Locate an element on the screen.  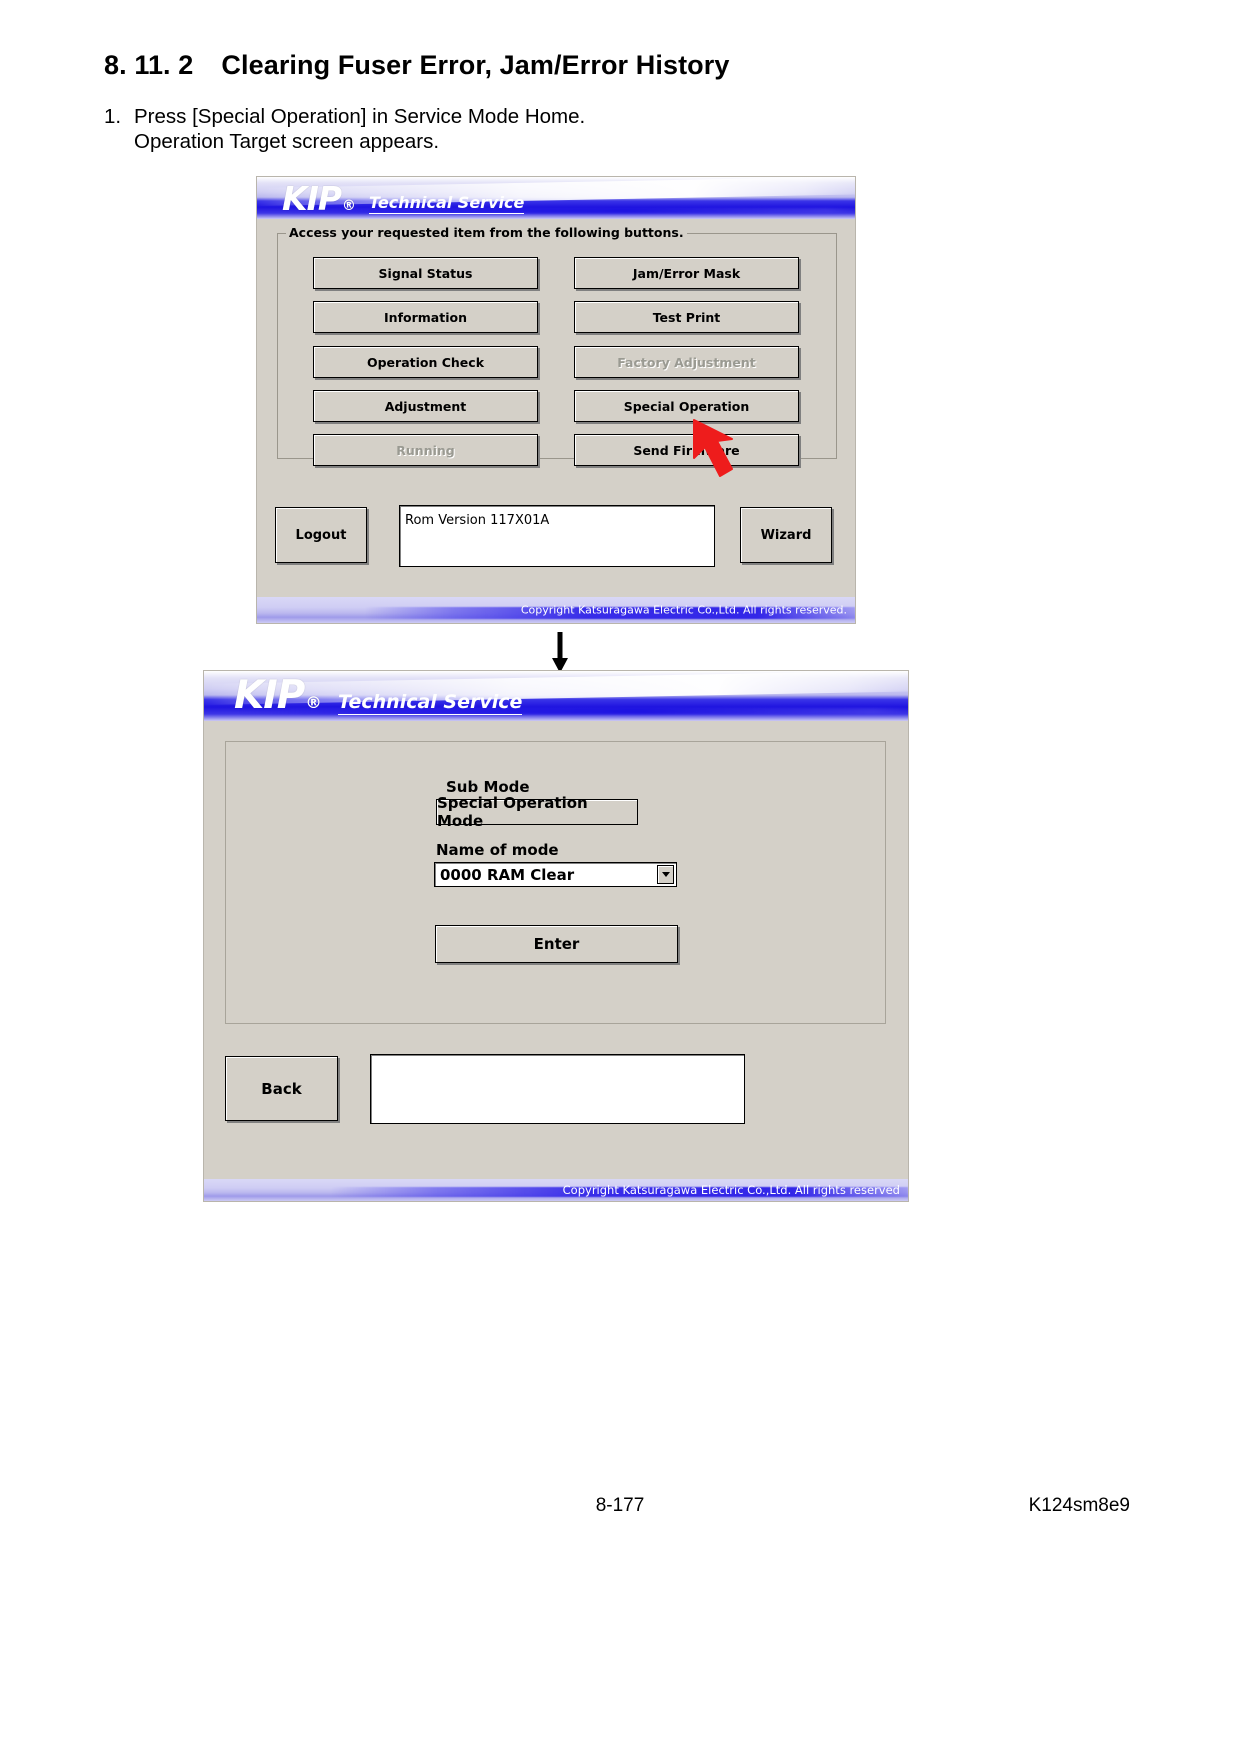
document-code: K124sm8e9 is located at coordinates (1079, 1505).